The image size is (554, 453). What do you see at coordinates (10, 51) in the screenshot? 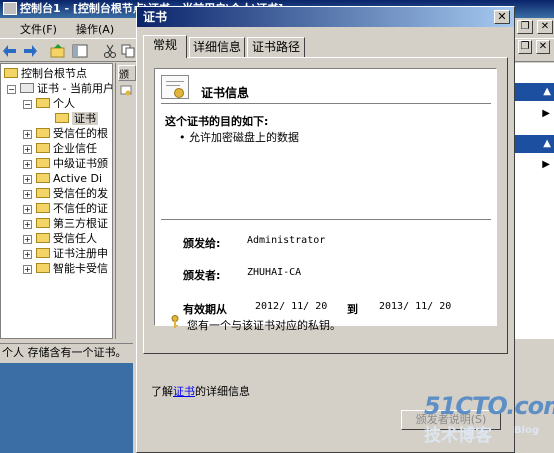
I see `back-arrow-icon` at bounding box center [10, 51].